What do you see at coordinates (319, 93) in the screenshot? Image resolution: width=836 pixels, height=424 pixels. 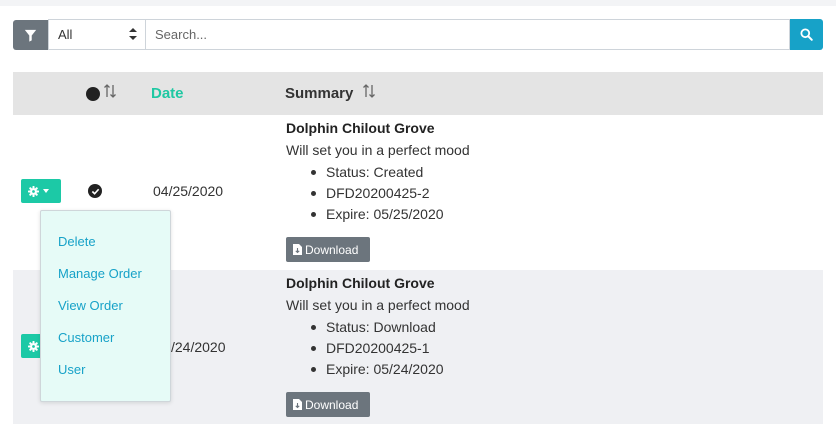 I see `summary-column-header: Summary` at bounding box center [319, 93].